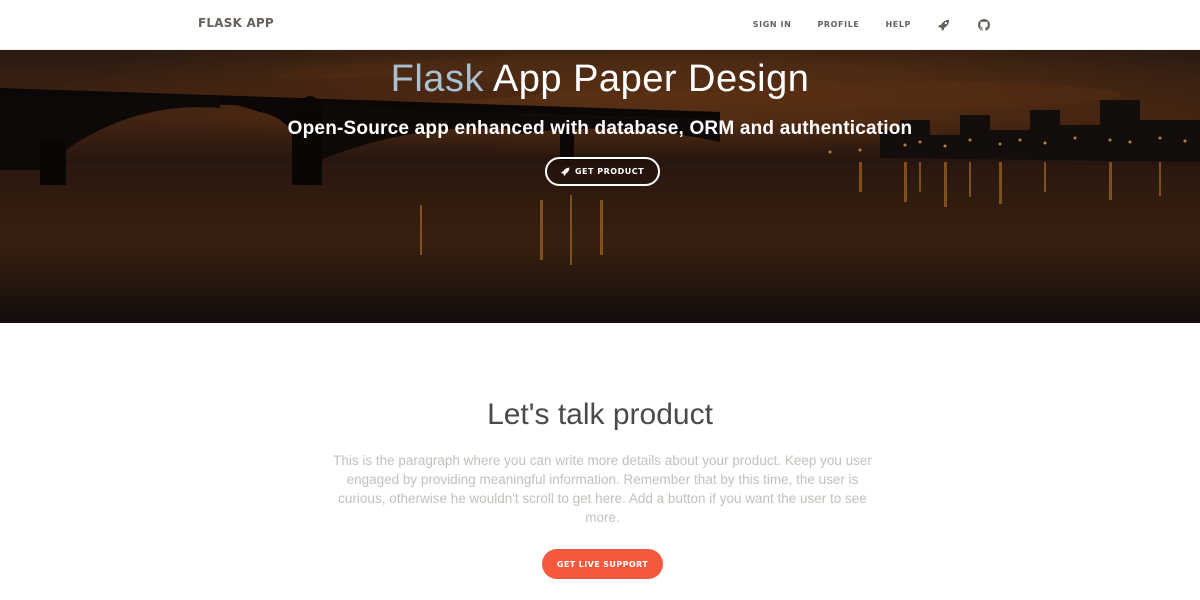  Describe the element at coordinates (898, 25) in the screenshot. I see `nav-help: HELP` at that location.